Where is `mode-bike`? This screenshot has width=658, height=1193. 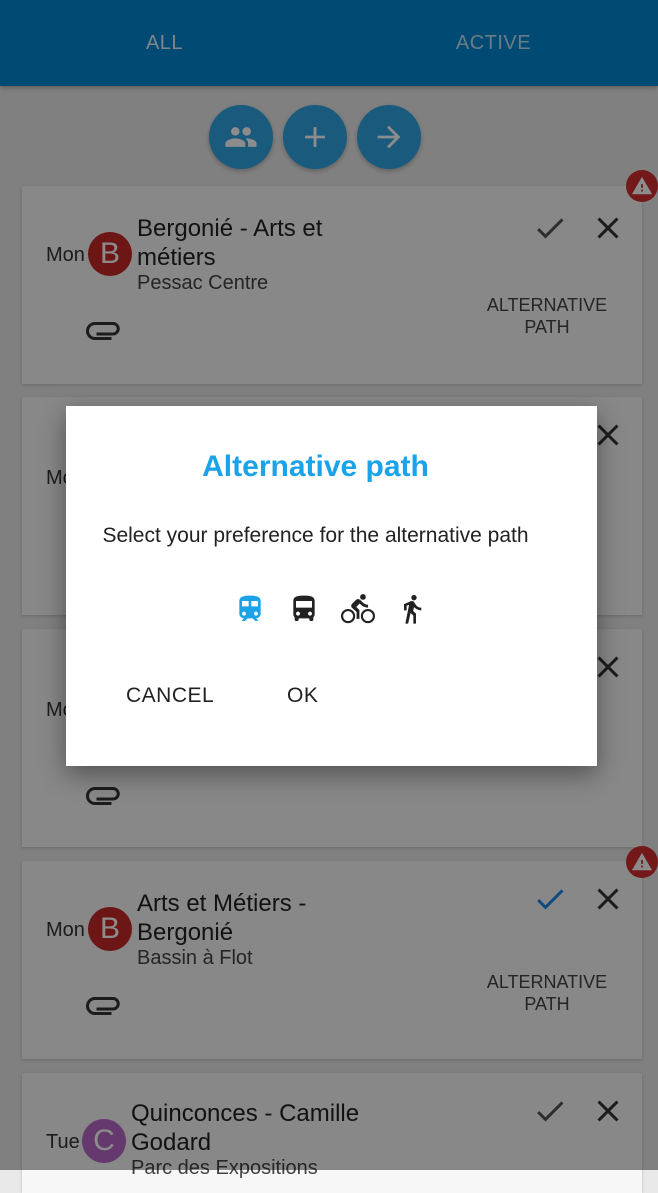
mode-bike is located at coordinates (358, 609).